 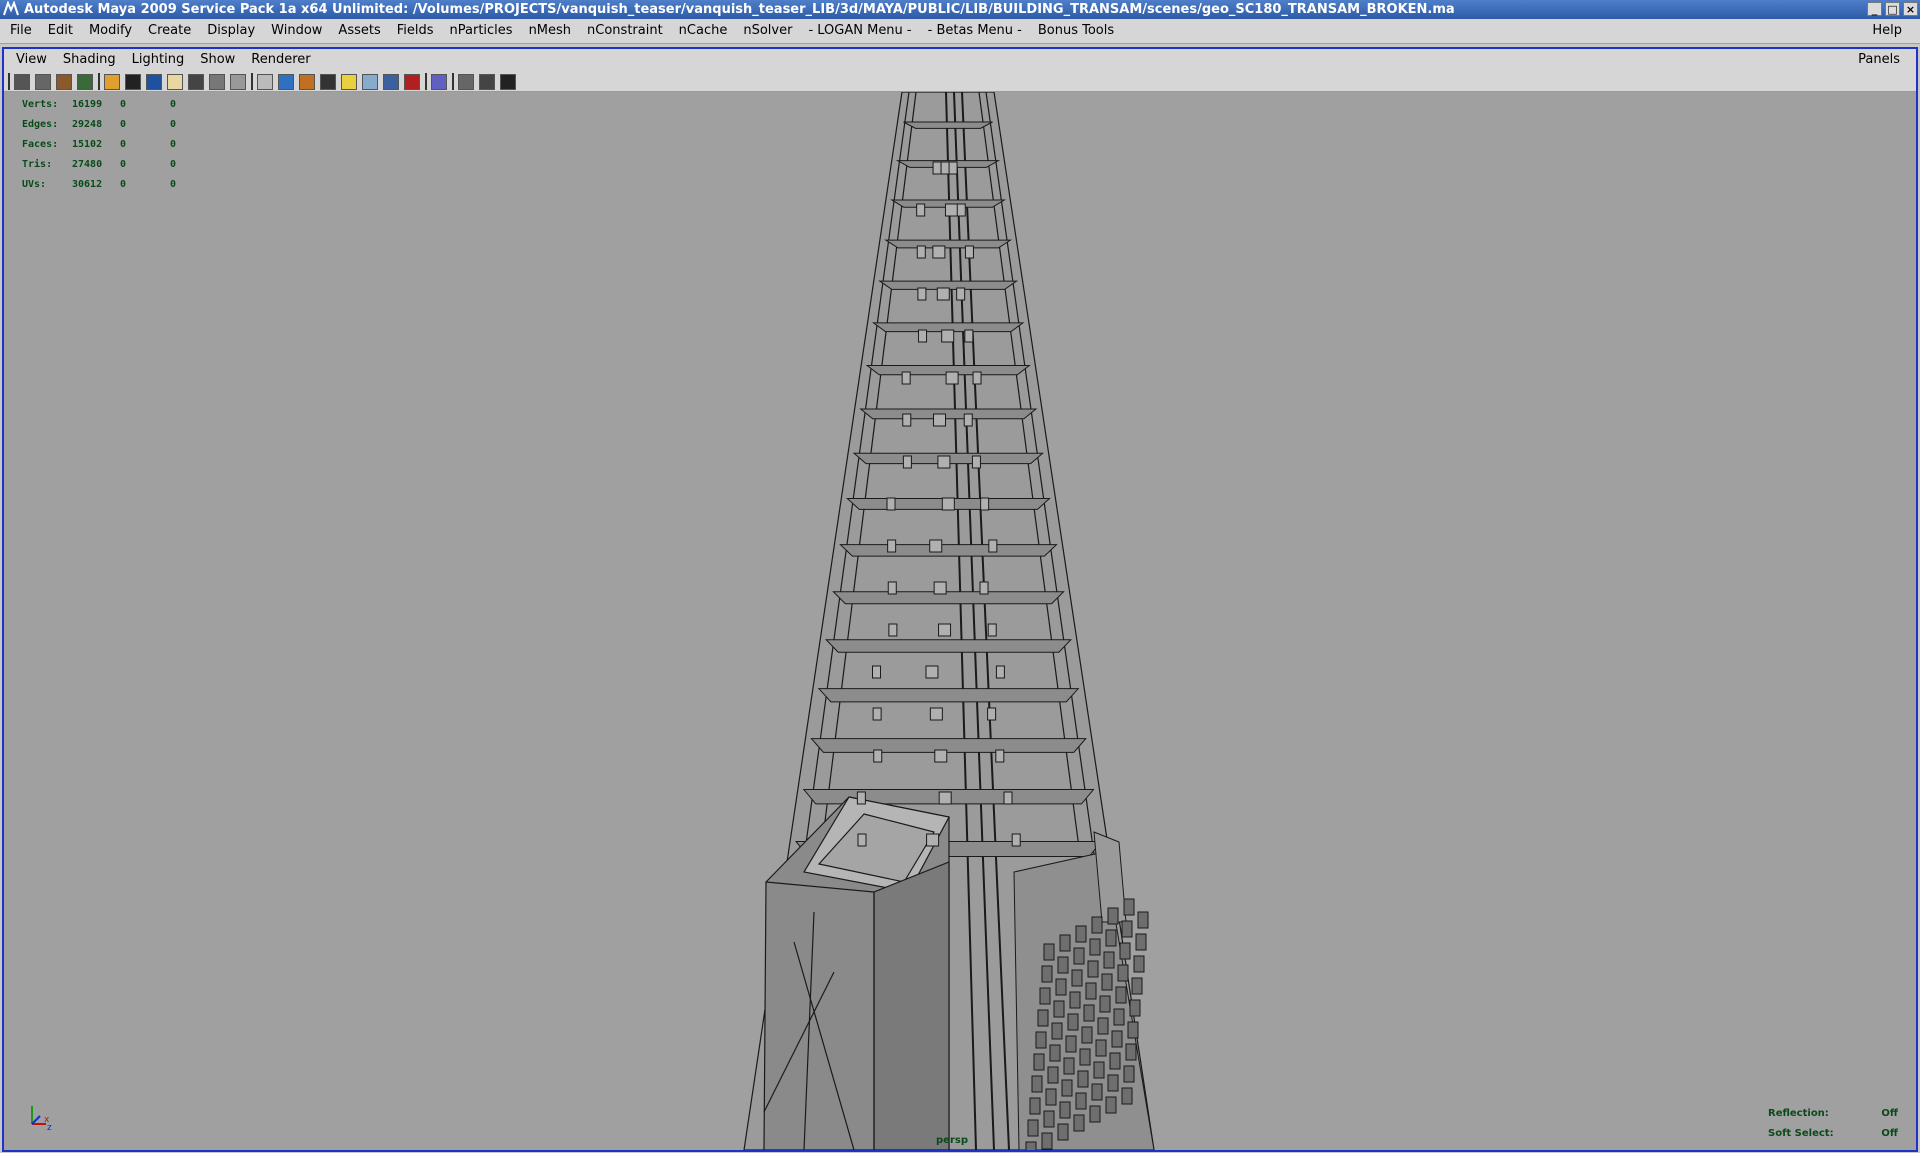 What do you see at coordinates (217, 60) in the screenshot?
I see `panel-menu-show: Show` at bounding box center [217, 60].